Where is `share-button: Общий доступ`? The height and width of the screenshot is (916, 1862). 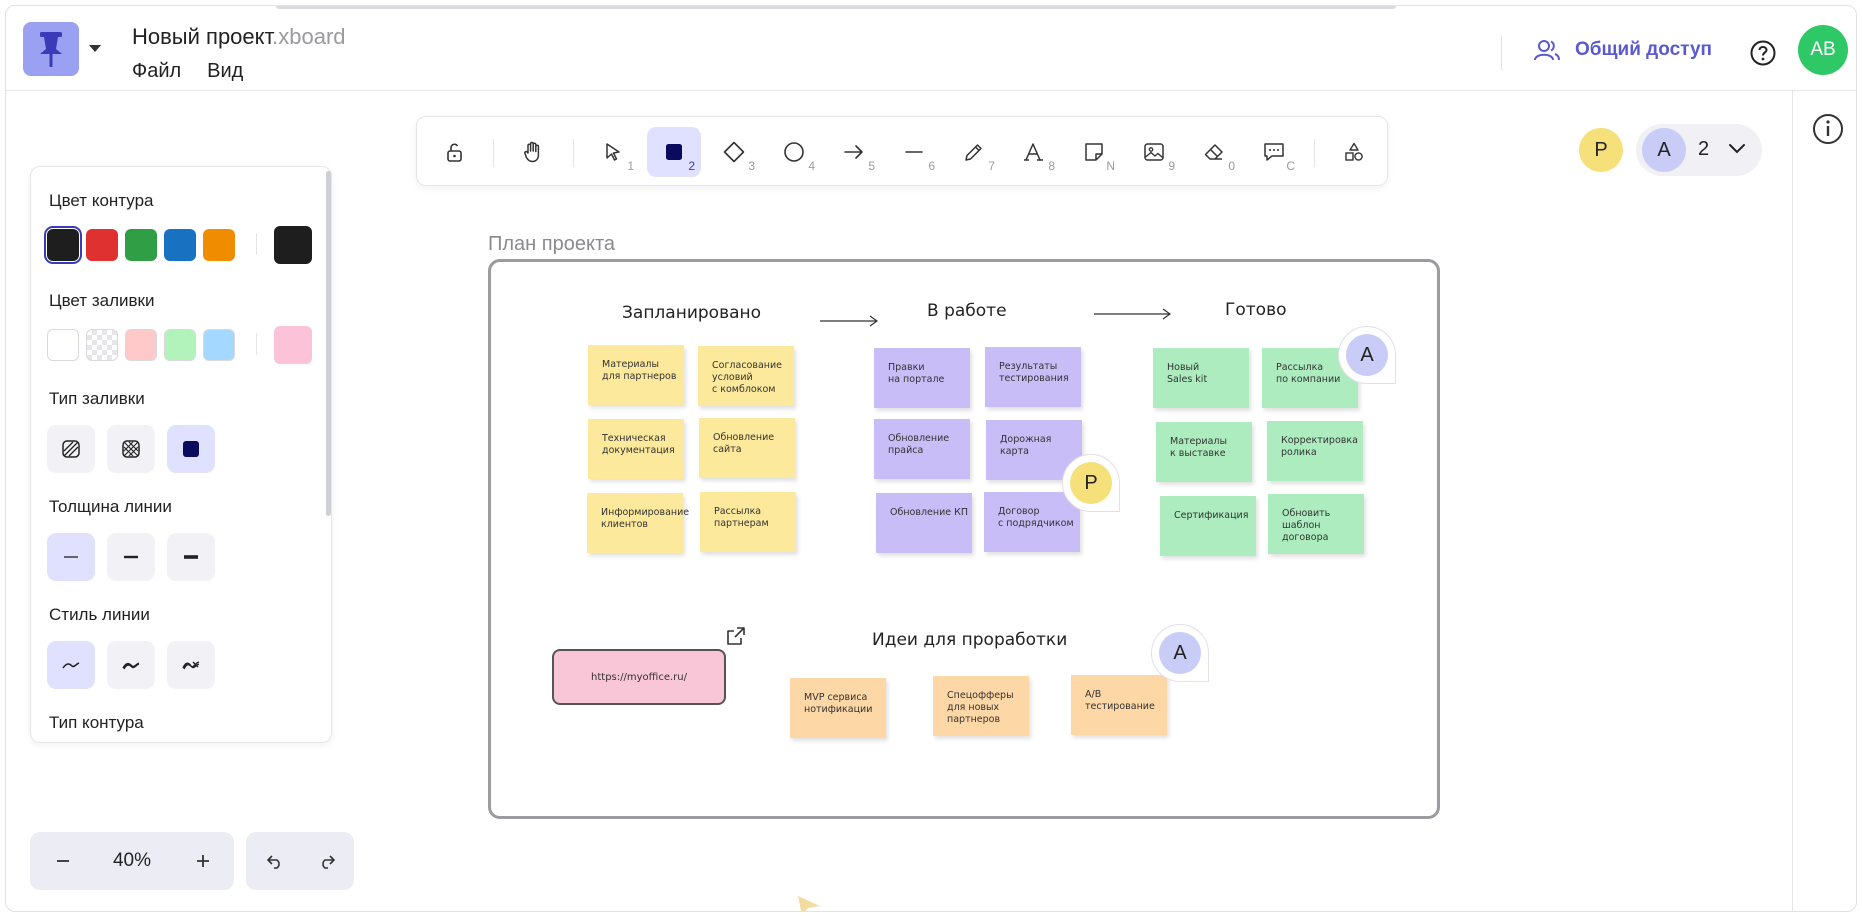
share-button: Общий доступ is located at coordinates (1622, 50).